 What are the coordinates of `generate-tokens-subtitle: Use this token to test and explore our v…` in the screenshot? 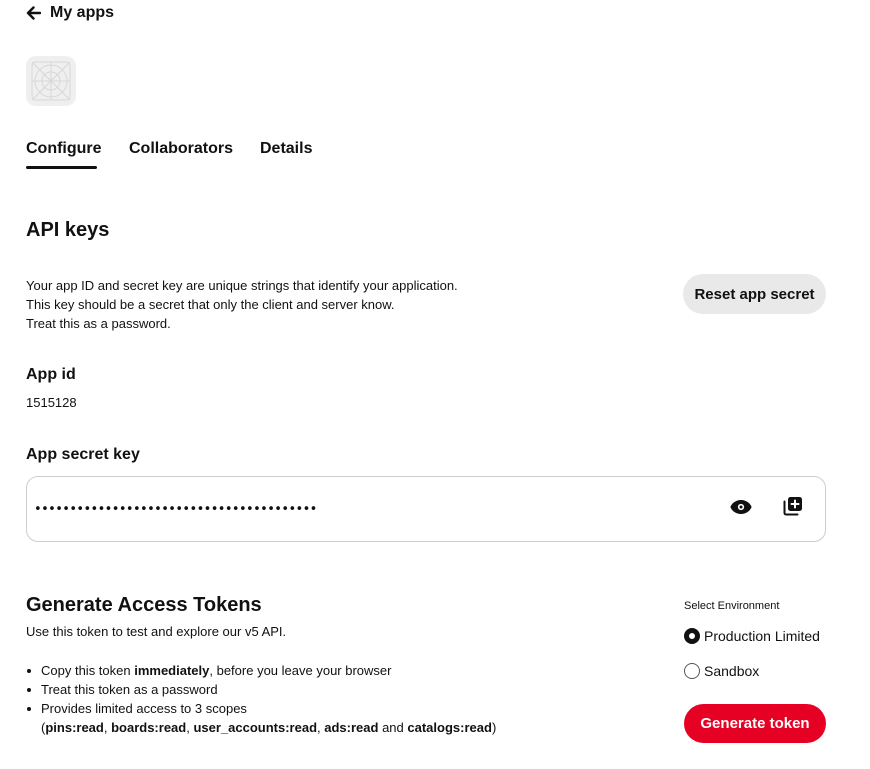 It's located at (156, 631).